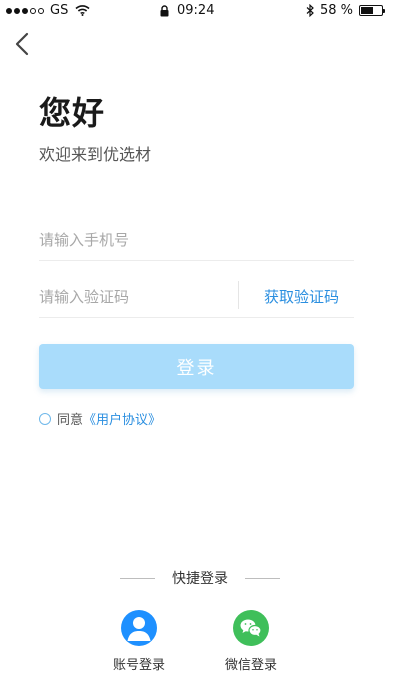  What do you see at coordinates (250, 665) in the screenshot?
I see `wechat-login-label: 微信登录` at bounding box center [250, 665].